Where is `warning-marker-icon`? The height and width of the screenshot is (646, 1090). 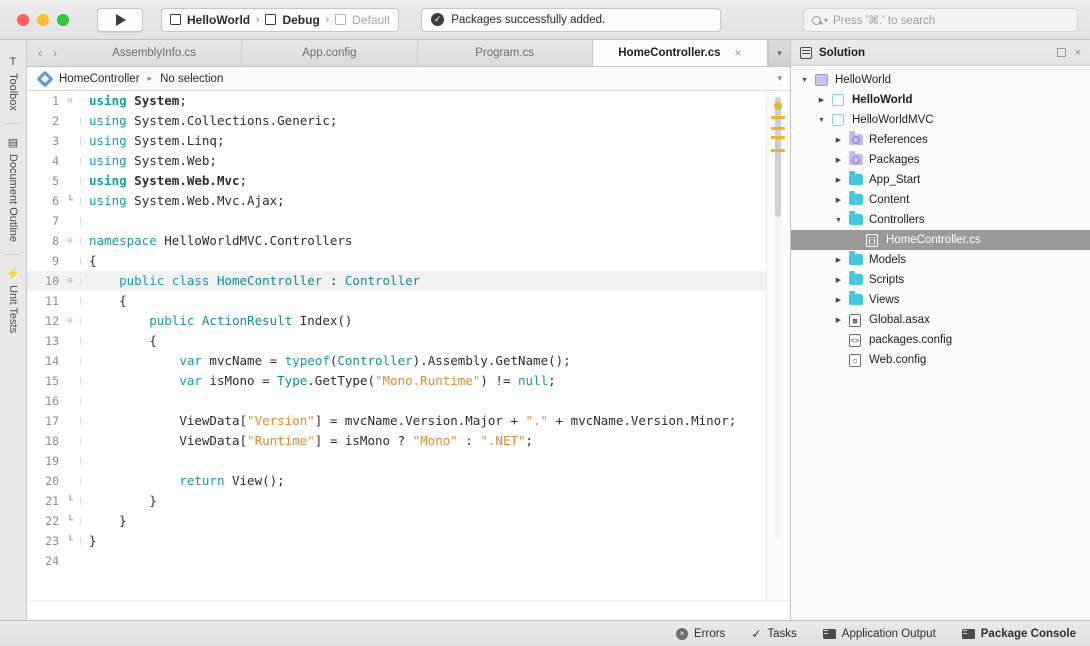 warning-marker-icon is located at coordinates (778, 106).